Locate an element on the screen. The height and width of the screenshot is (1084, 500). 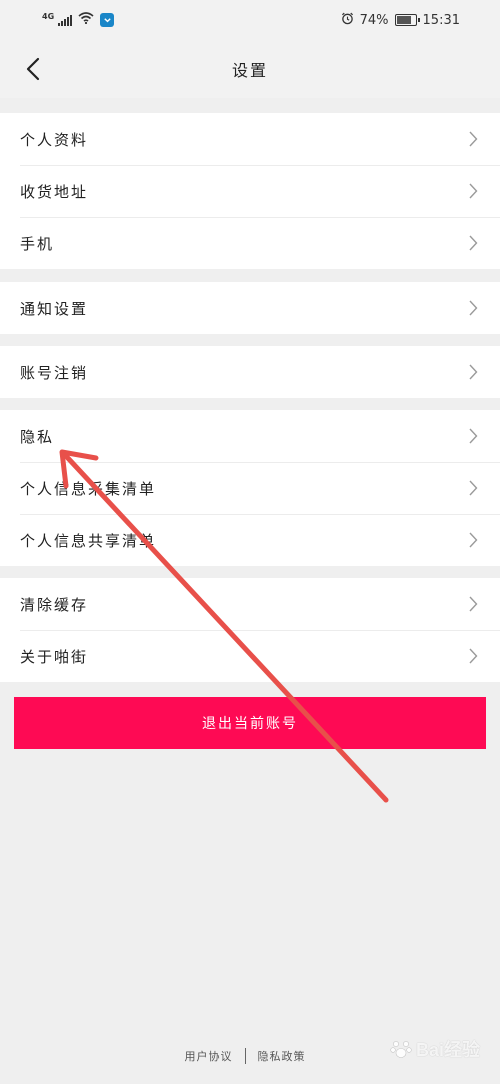
status-right: 74% 15:31 is located at coordinates (400, 20).